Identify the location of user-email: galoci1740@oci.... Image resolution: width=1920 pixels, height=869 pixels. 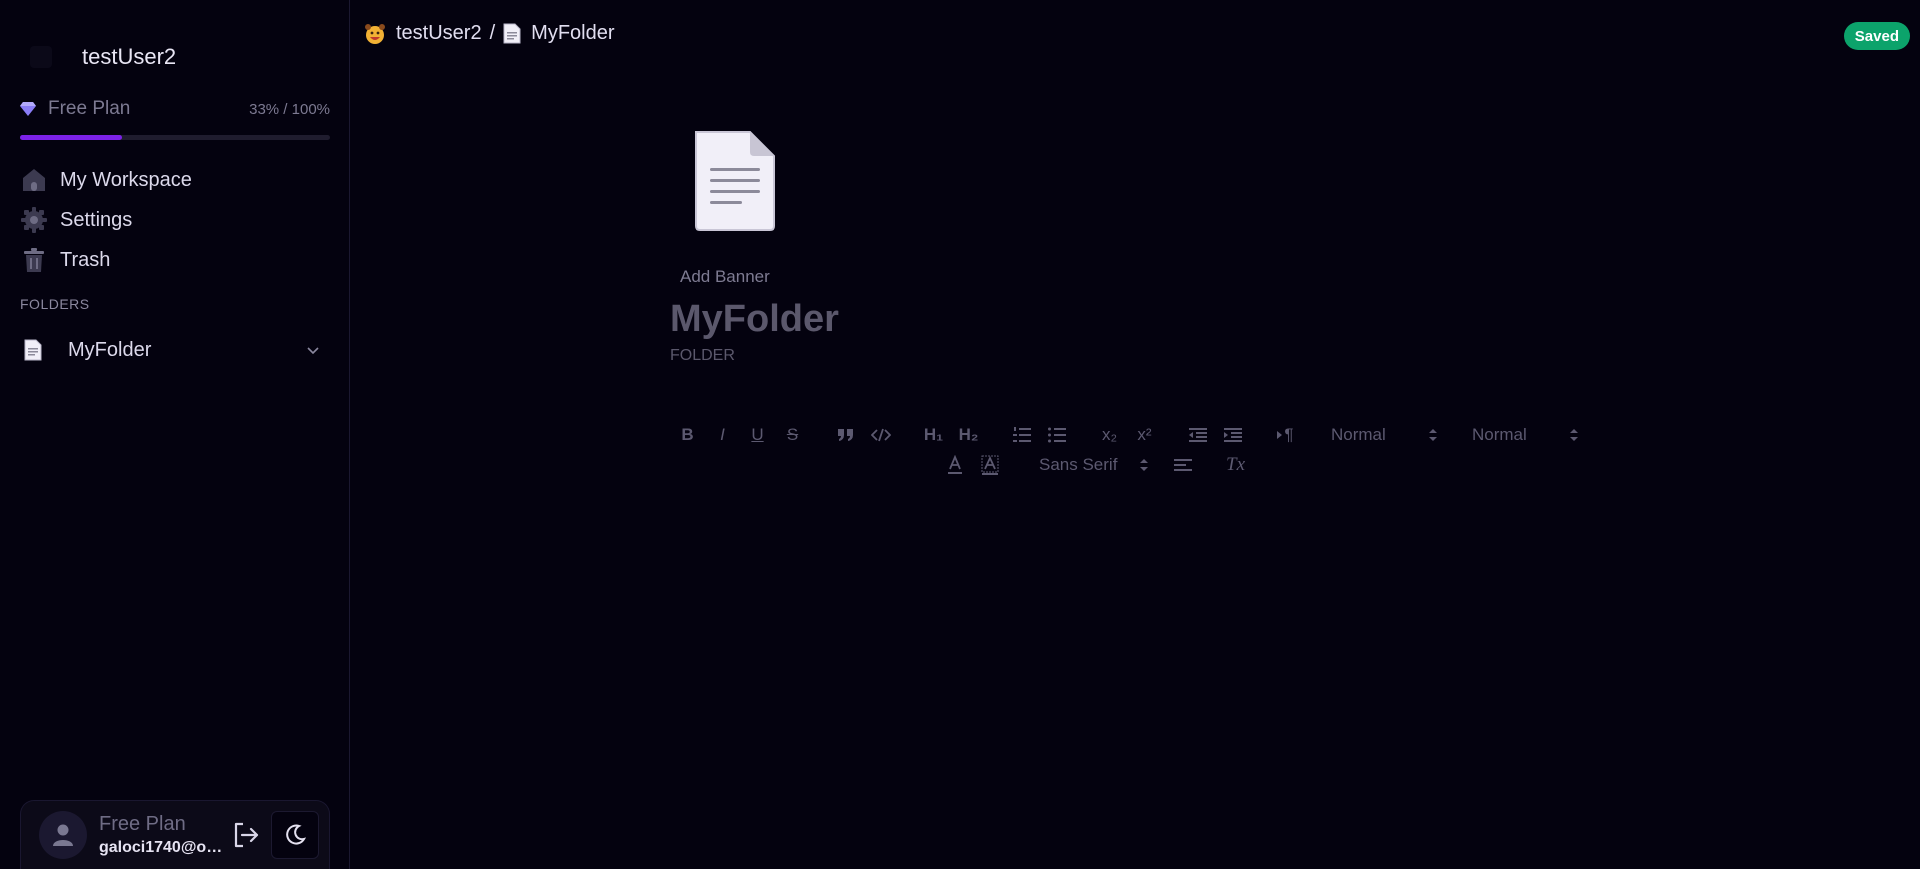
(163, 847).